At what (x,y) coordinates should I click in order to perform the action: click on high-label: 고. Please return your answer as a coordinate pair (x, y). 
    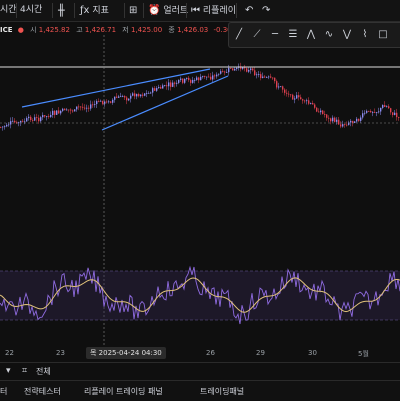
    Looking at the image, I should click on (79, 30).